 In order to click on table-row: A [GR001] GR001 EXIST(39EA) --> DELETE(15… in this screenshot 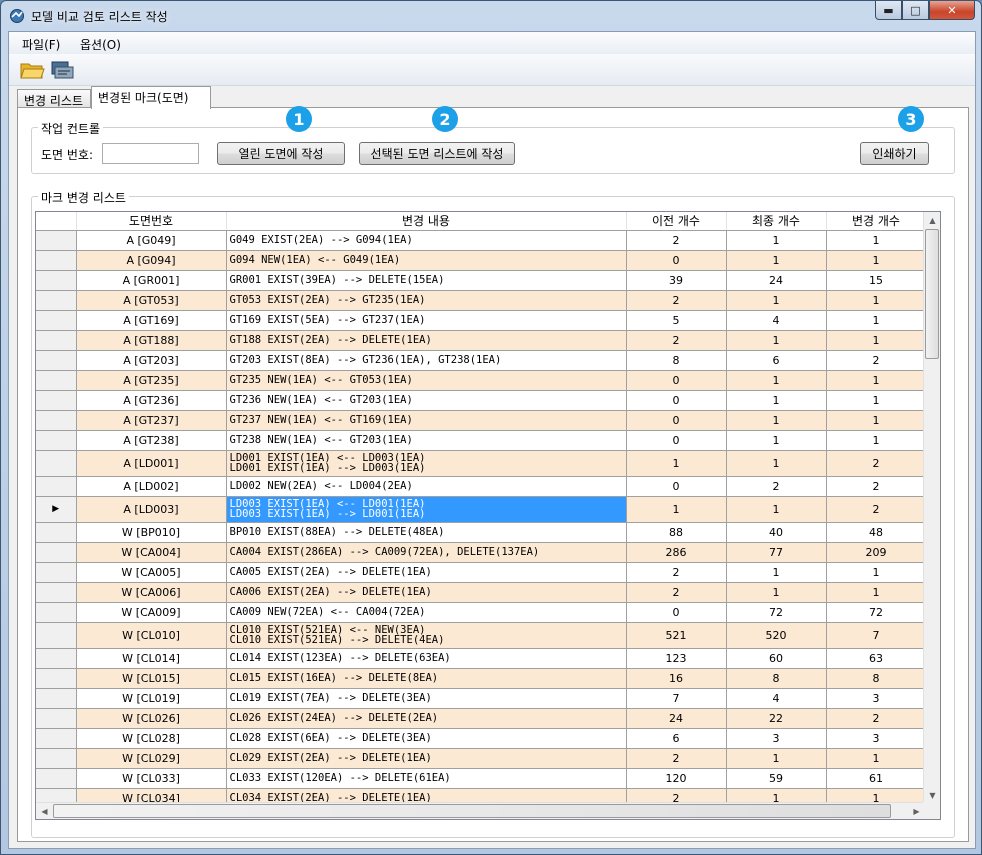, I will do `click(481, 280)`.